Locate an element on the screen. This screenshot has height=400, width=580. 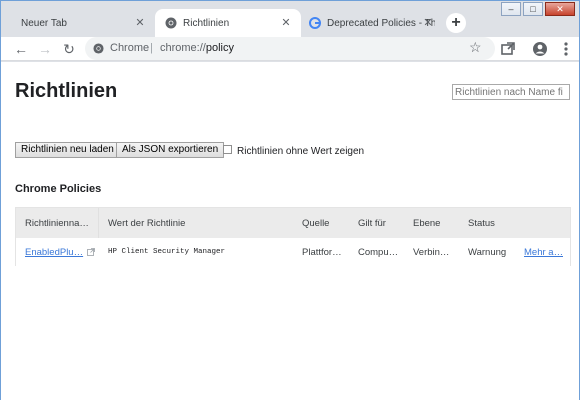
column-header: Wert der Richtlinie is located at coordinates (147, 223).